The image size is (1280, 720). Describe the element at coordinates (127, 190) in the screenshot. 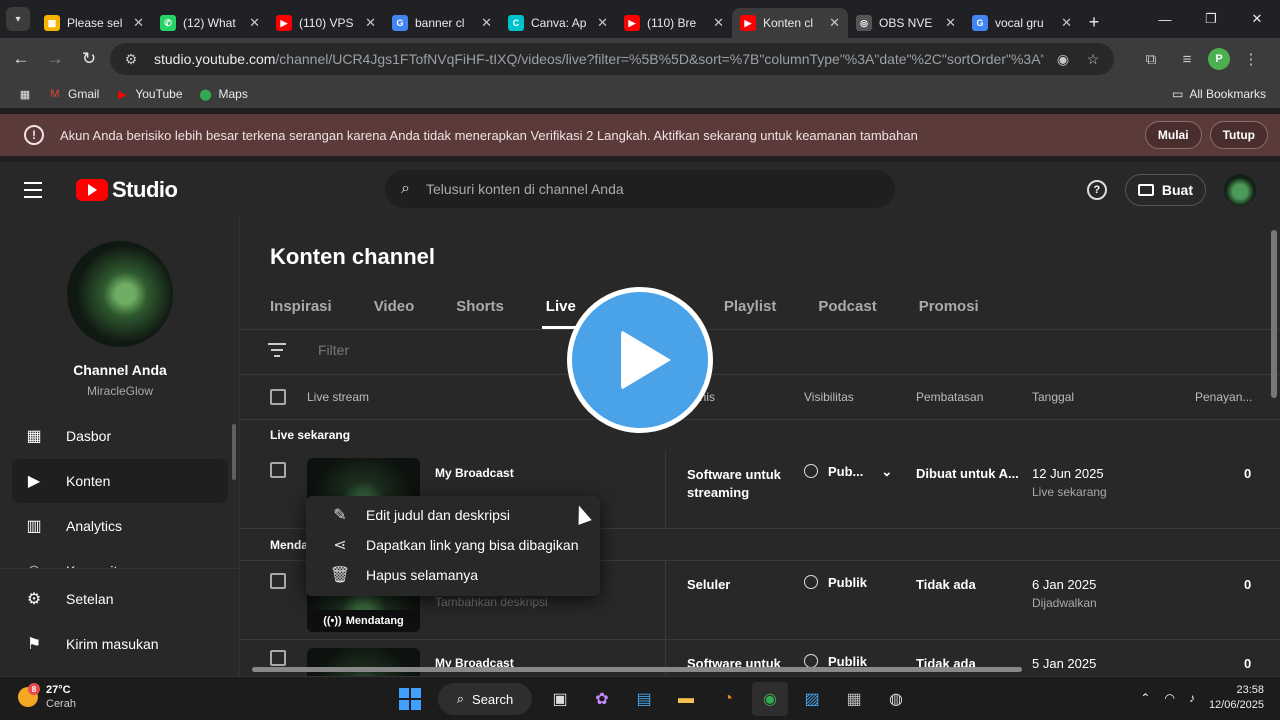

I see `studio-logo: Studio` at that location.